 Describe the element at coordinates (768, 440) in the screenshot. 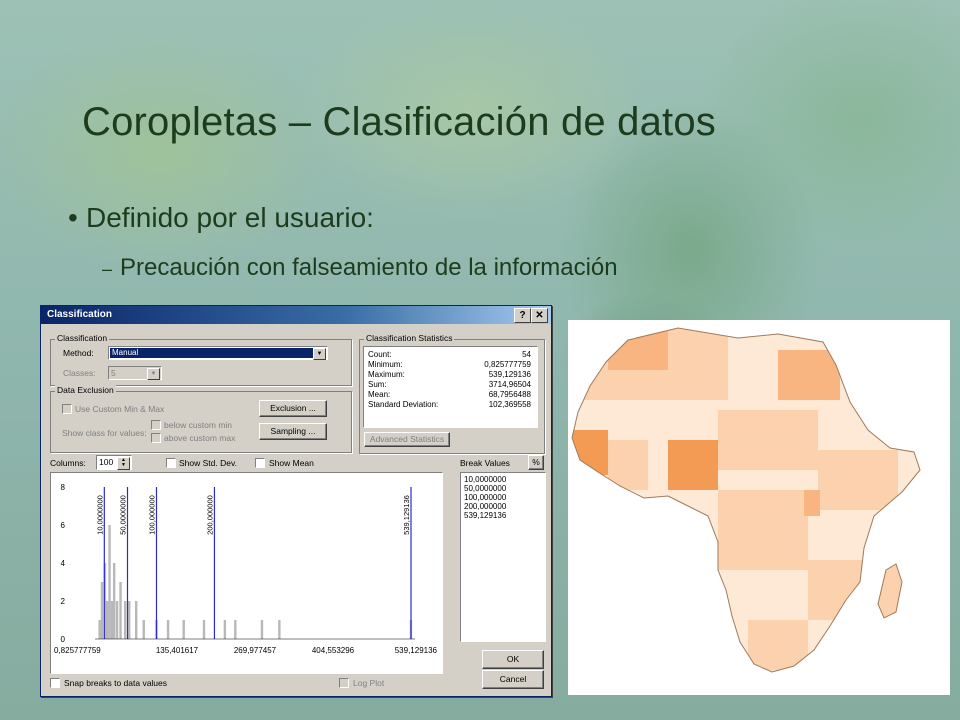

I see `region-sahel` at that location.